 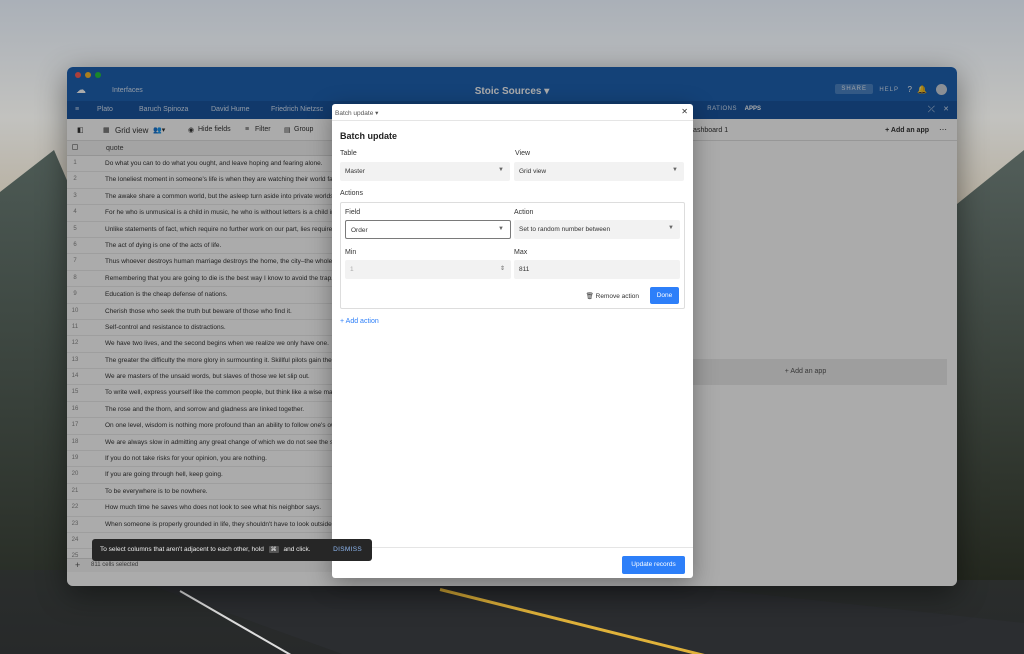 What do you see at coordinates (353, 212) in the screenshot?
I see `field-label: Field` at bounding box center [353, 212].